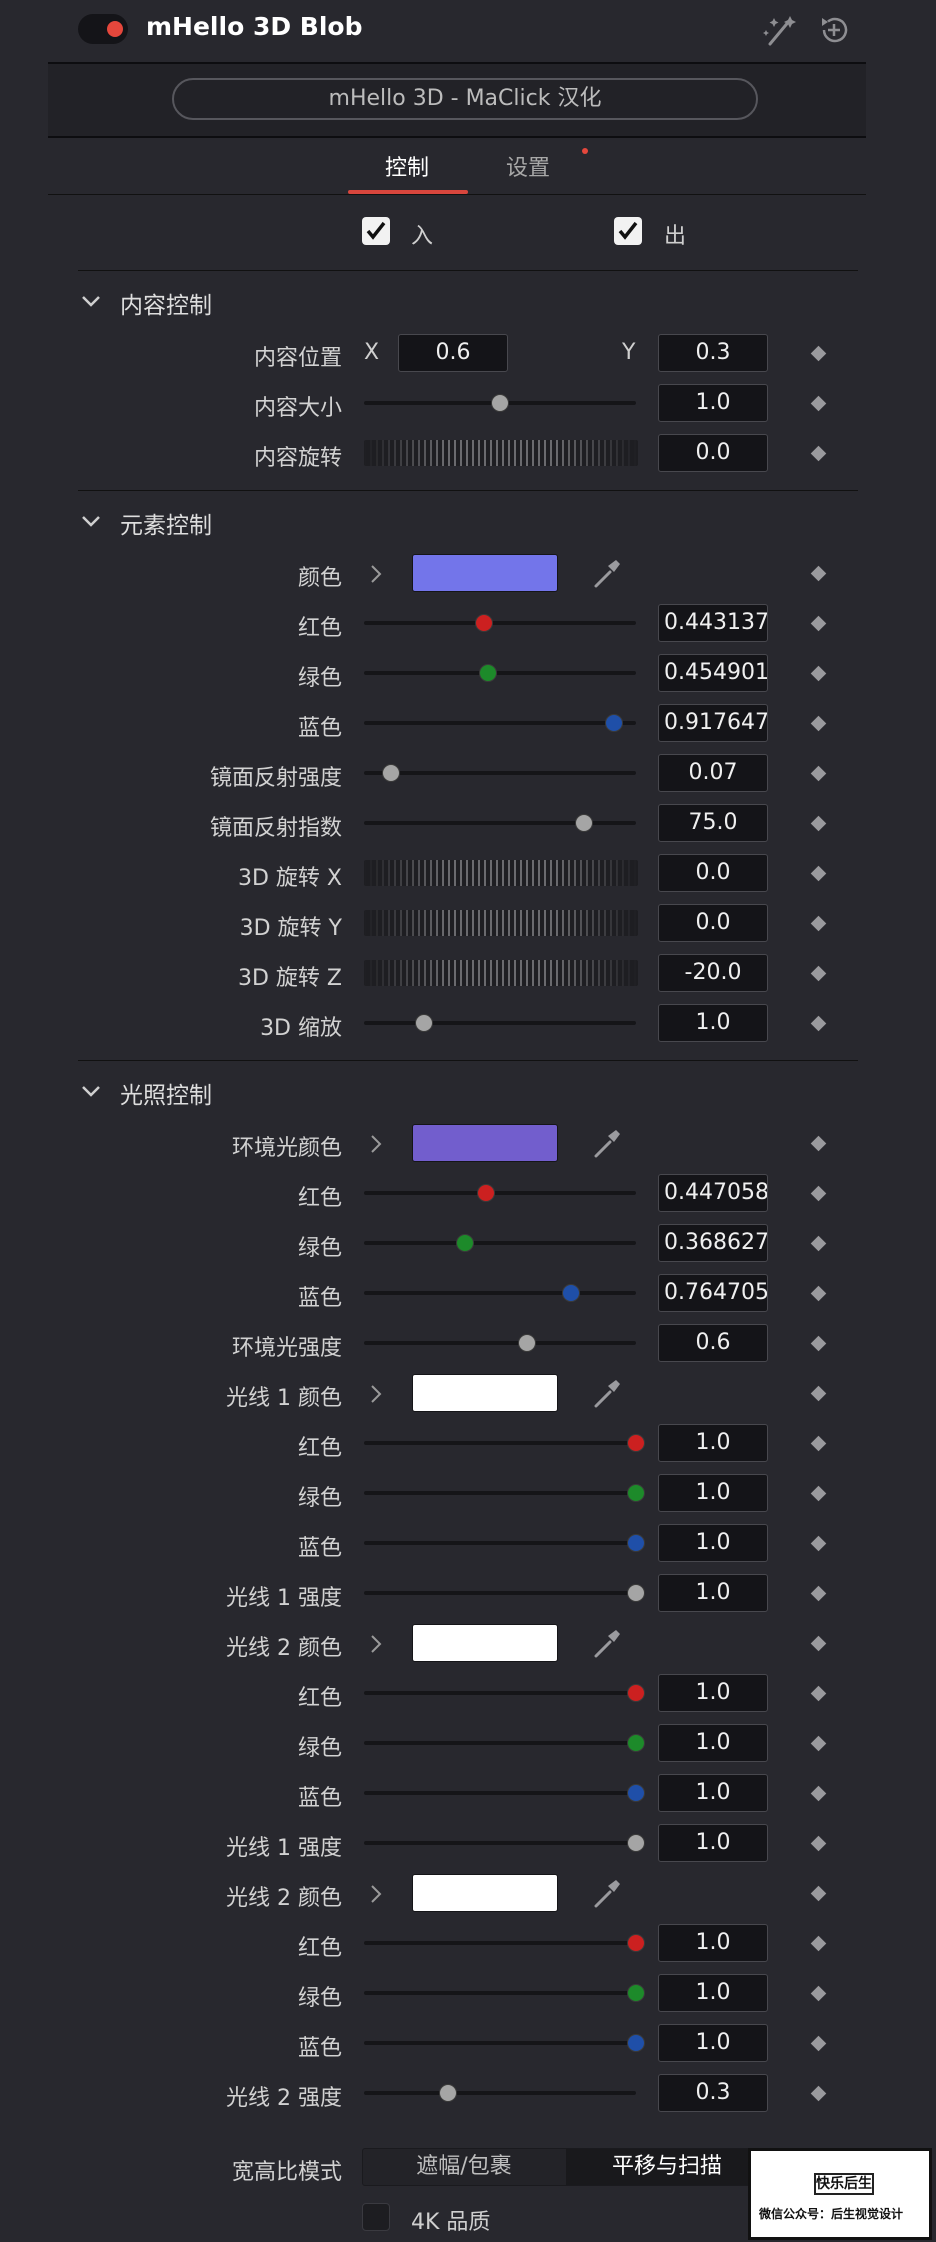  I want to click on light3-blue-slider, so click(500, 2043).